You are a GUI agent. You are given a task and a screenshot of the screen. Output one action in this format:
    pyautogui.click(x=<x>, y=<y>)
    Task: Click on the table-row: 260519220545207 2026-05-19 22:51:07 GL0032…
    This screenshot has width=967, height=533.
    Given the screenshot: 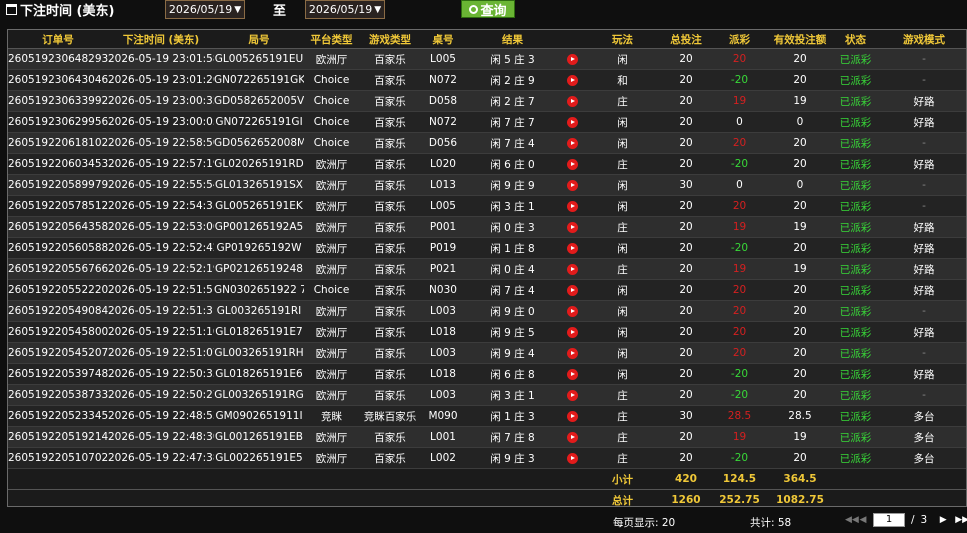 What is the action you would take?
    pyautogui.click(x=487, y=353)
    